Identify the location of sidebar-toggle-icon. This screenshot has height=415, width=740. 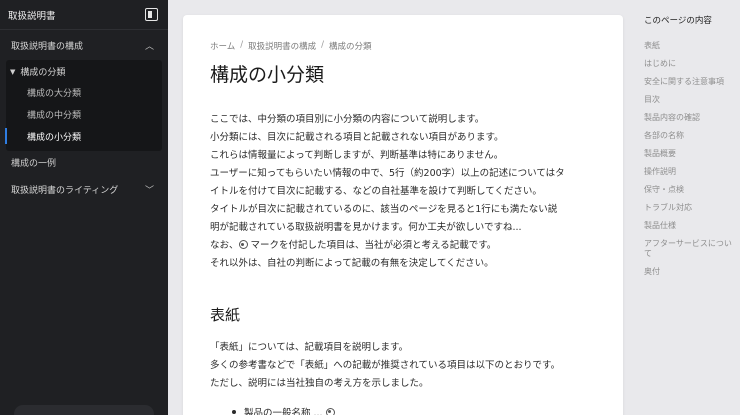
(151, 14).